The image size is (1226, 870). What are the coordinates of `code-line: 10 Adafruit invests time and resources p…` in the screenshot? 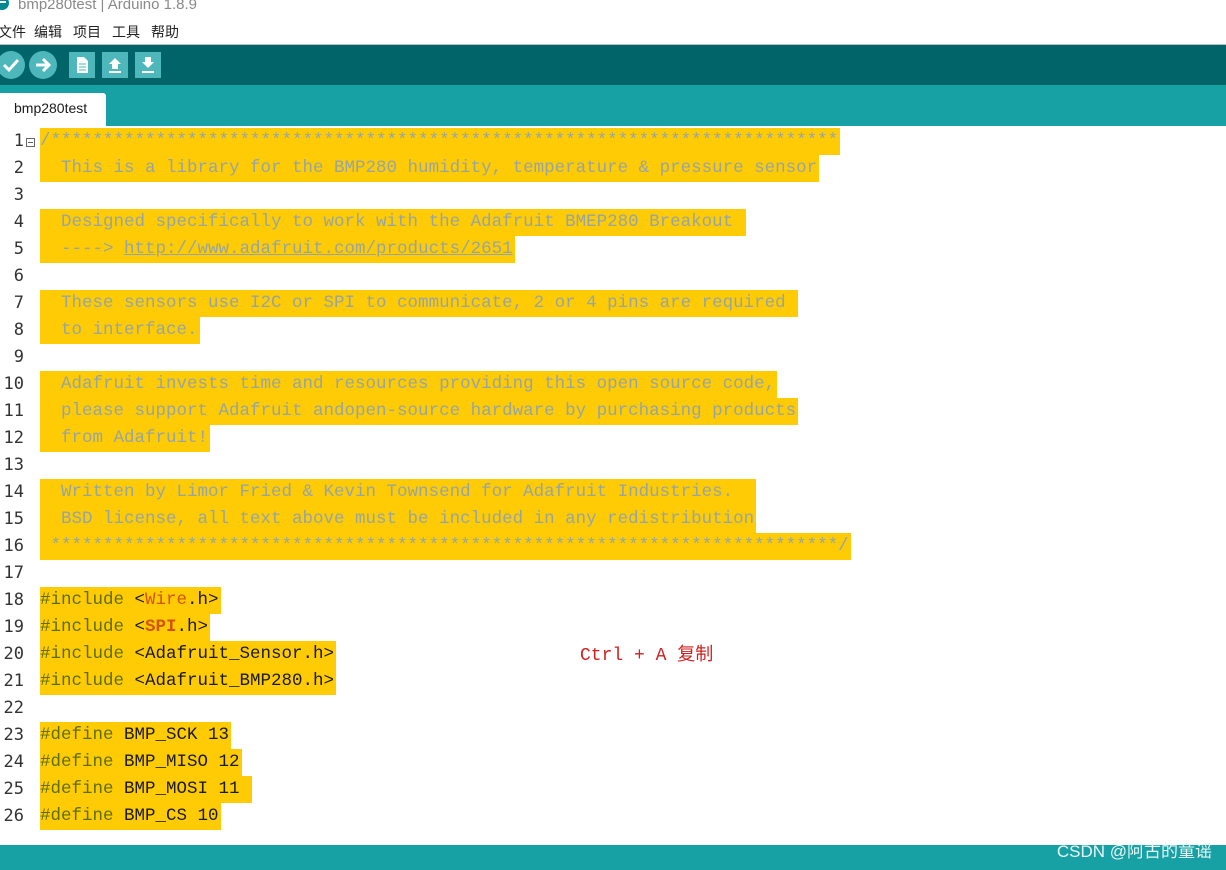 It's located at (613, 384).